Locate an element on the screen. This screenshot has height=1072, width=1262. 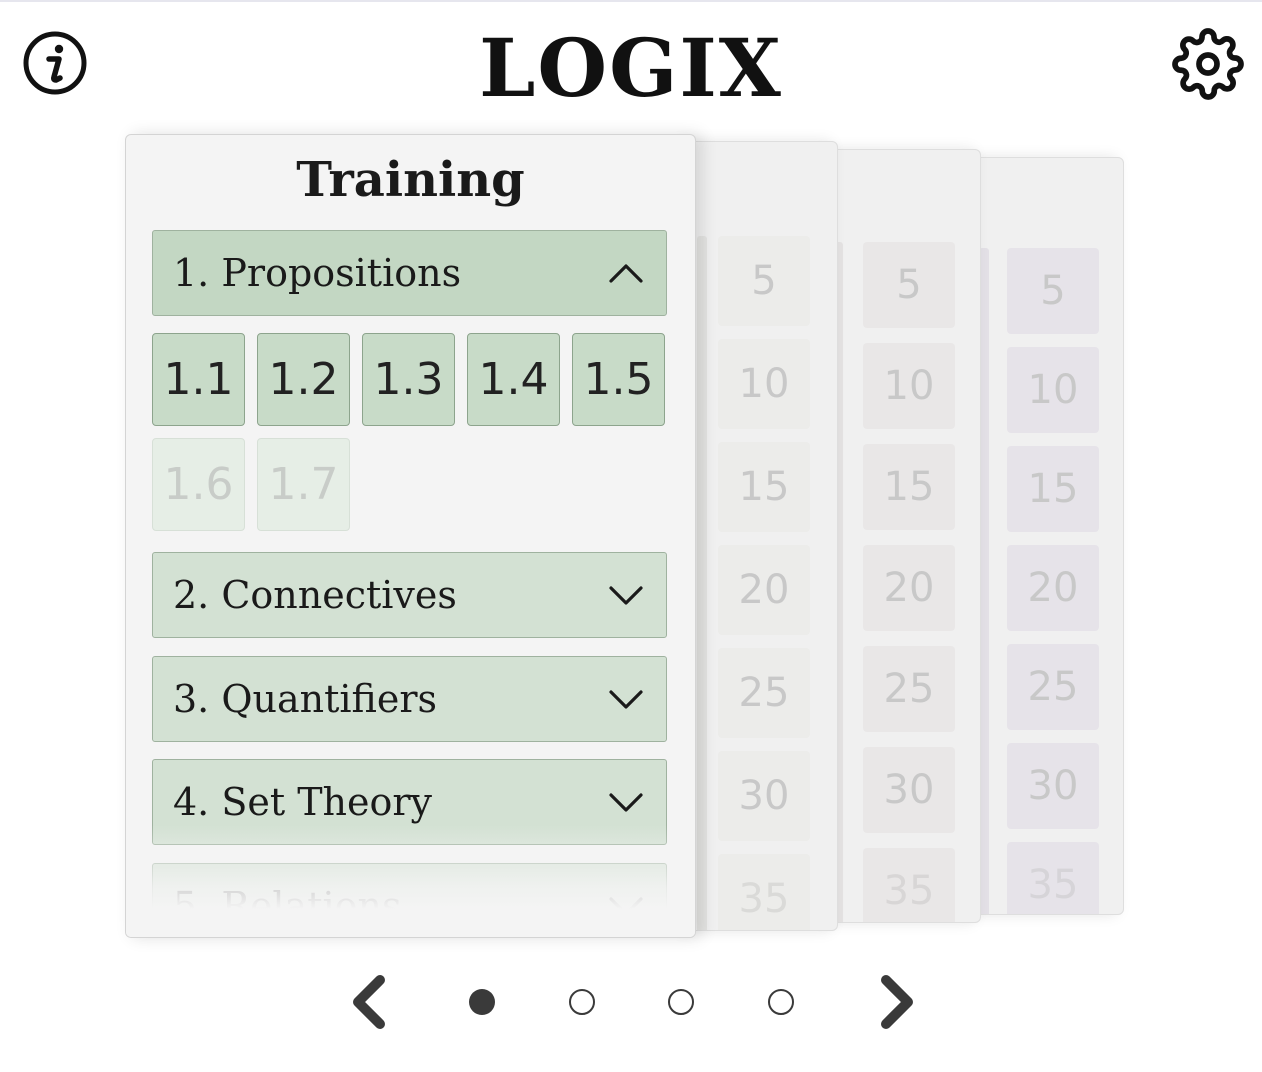
chapter-relations: 5. Relations is located at coordinates (409, 900).